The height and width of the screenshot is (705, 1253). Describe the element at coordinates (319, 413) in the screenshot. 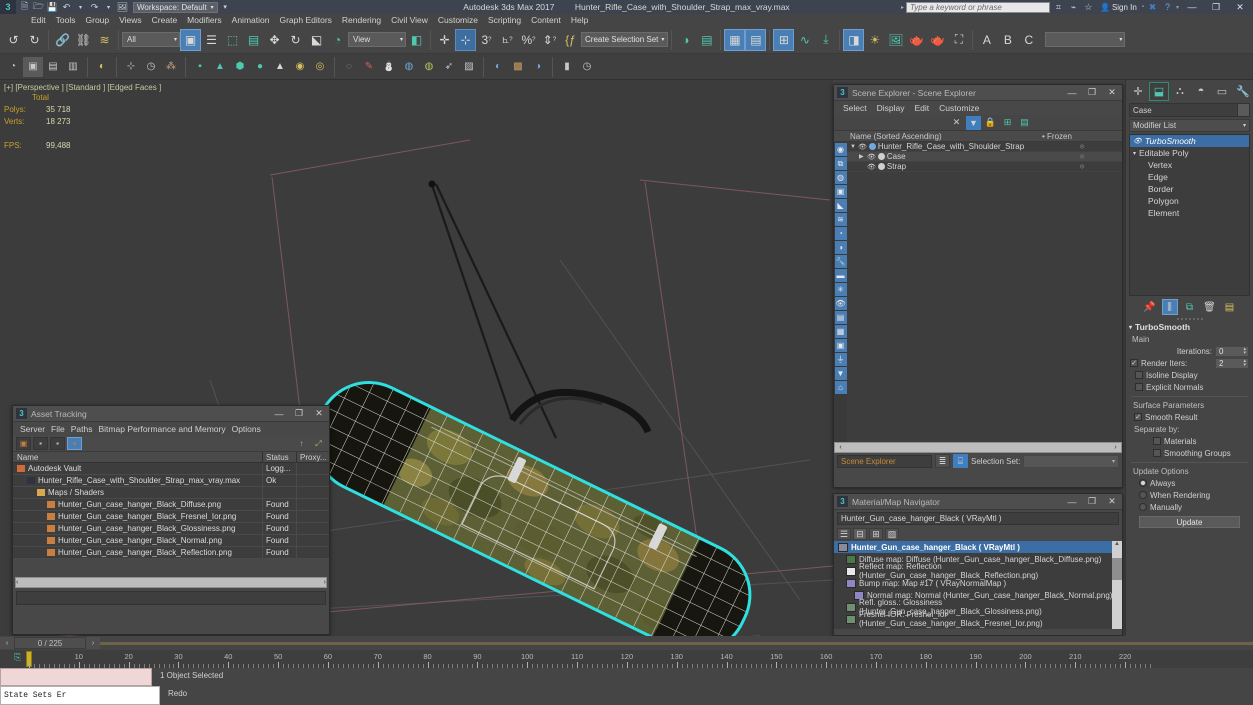

I see `asset-tracking-close: ✕` at that location.